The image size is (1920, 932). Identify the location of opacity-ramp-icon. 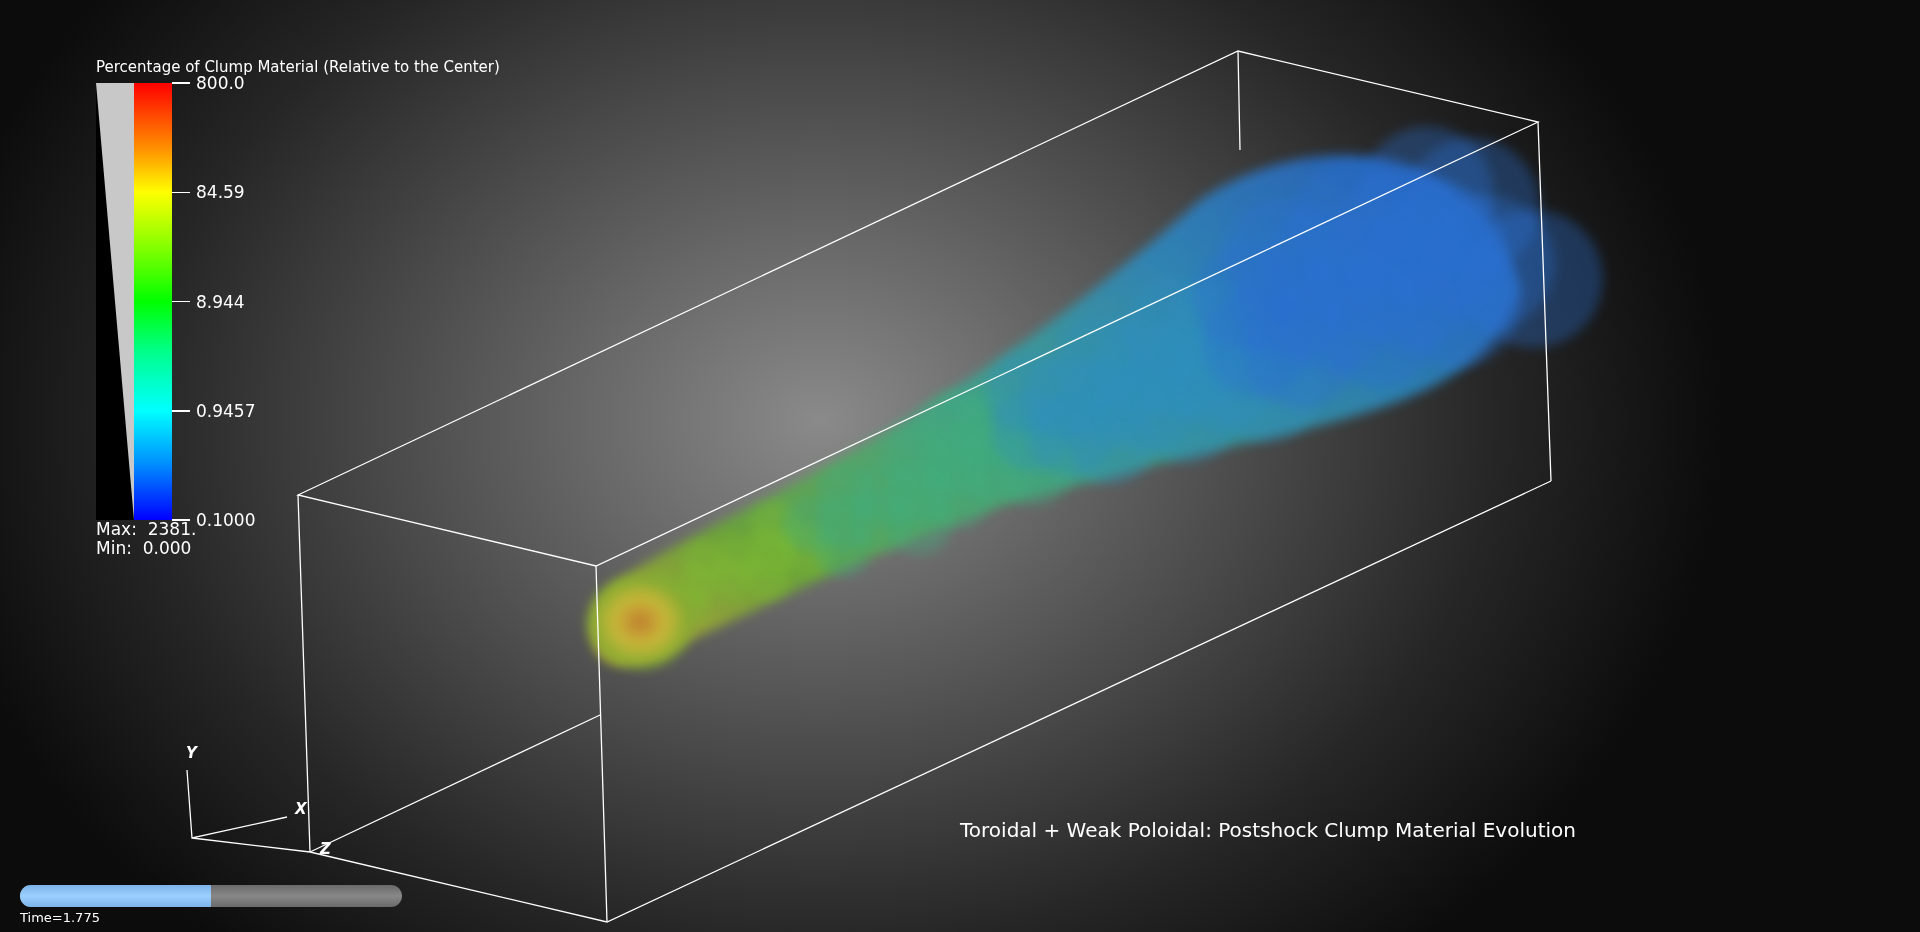
(115, 301).